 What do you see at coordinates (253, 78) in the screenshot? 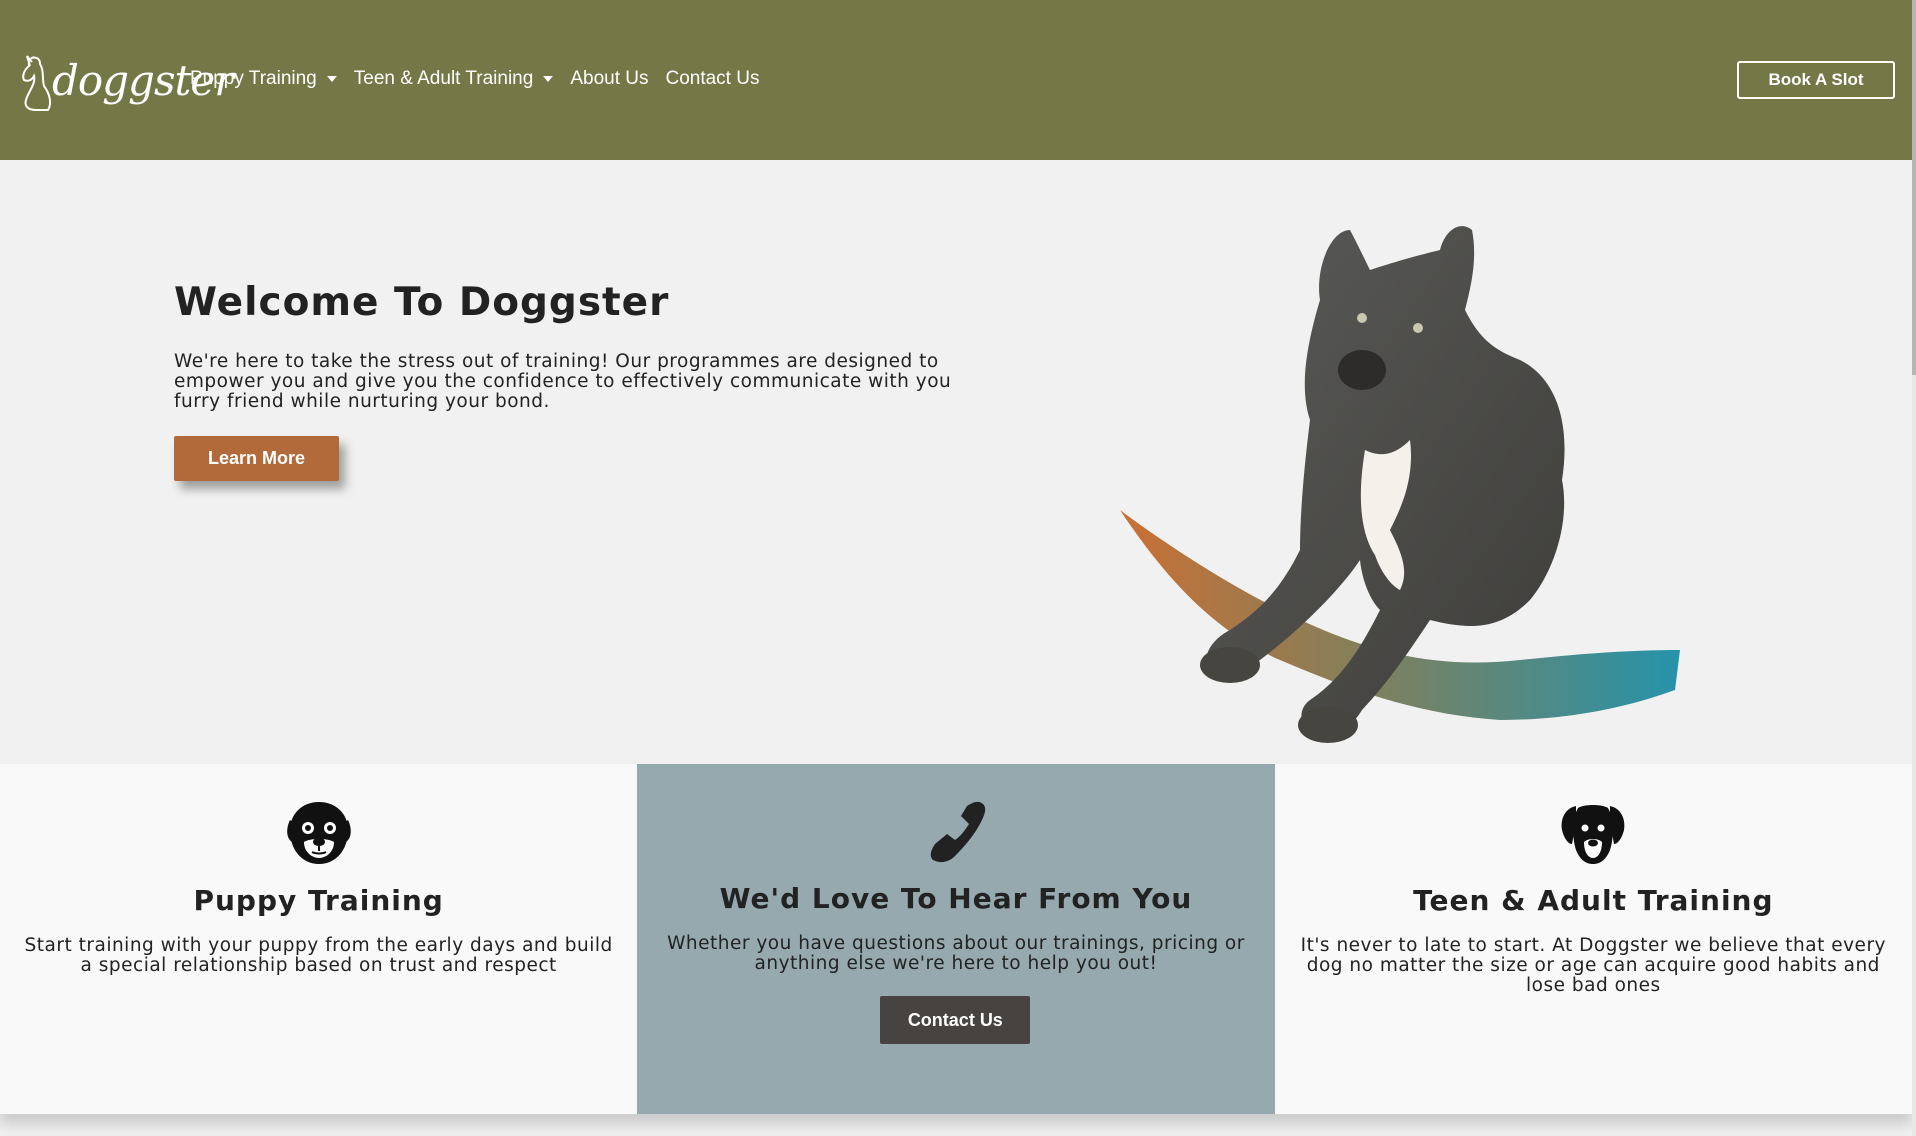
I see `nav-puppy-training-label: Puppy Training` at bounding box center [253, 78].